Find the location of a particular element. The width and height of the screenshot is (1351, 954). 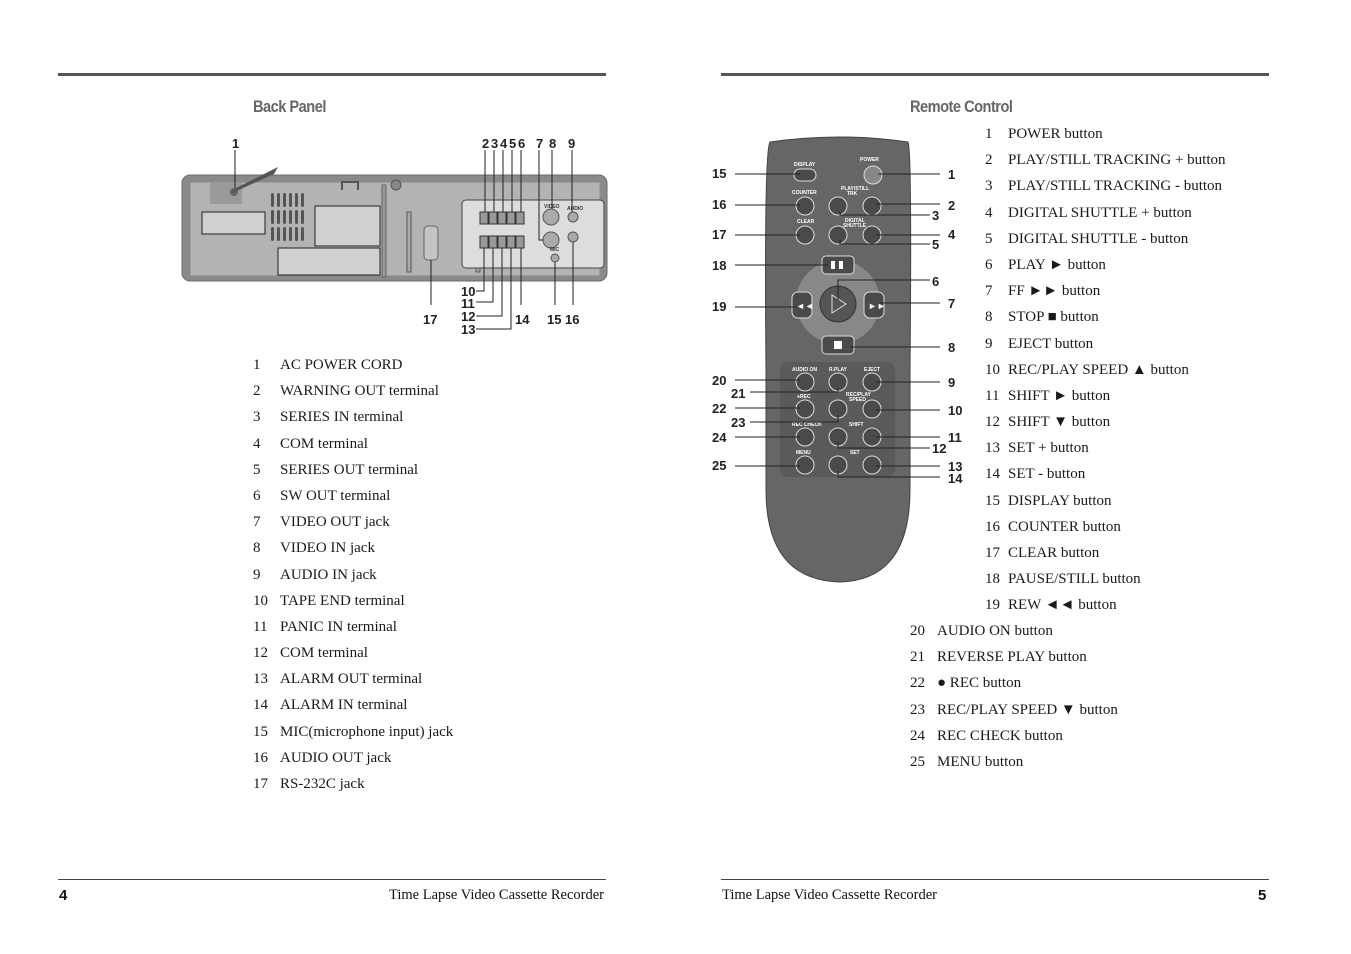

legend-item: 7 FF ►► button is located at coordinates (1043, 291).